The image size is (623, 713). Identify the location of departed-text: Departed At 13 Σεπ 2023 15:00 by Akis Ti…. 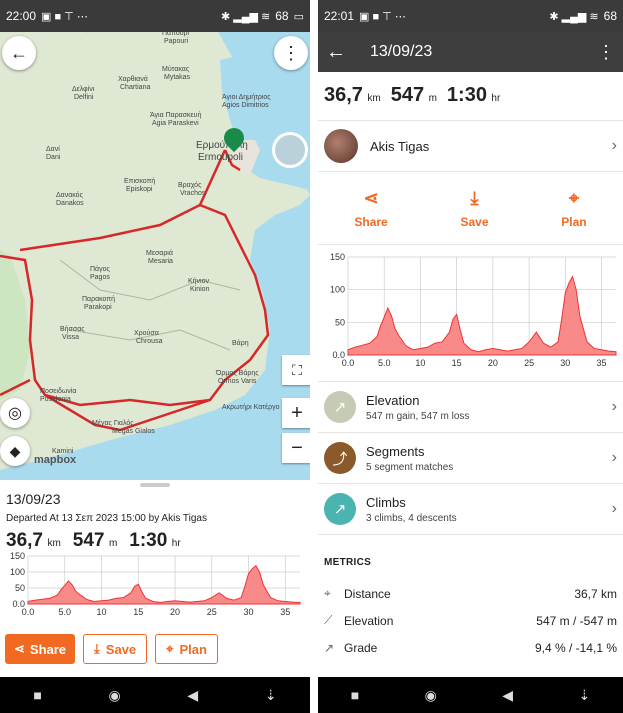
(106, 518).